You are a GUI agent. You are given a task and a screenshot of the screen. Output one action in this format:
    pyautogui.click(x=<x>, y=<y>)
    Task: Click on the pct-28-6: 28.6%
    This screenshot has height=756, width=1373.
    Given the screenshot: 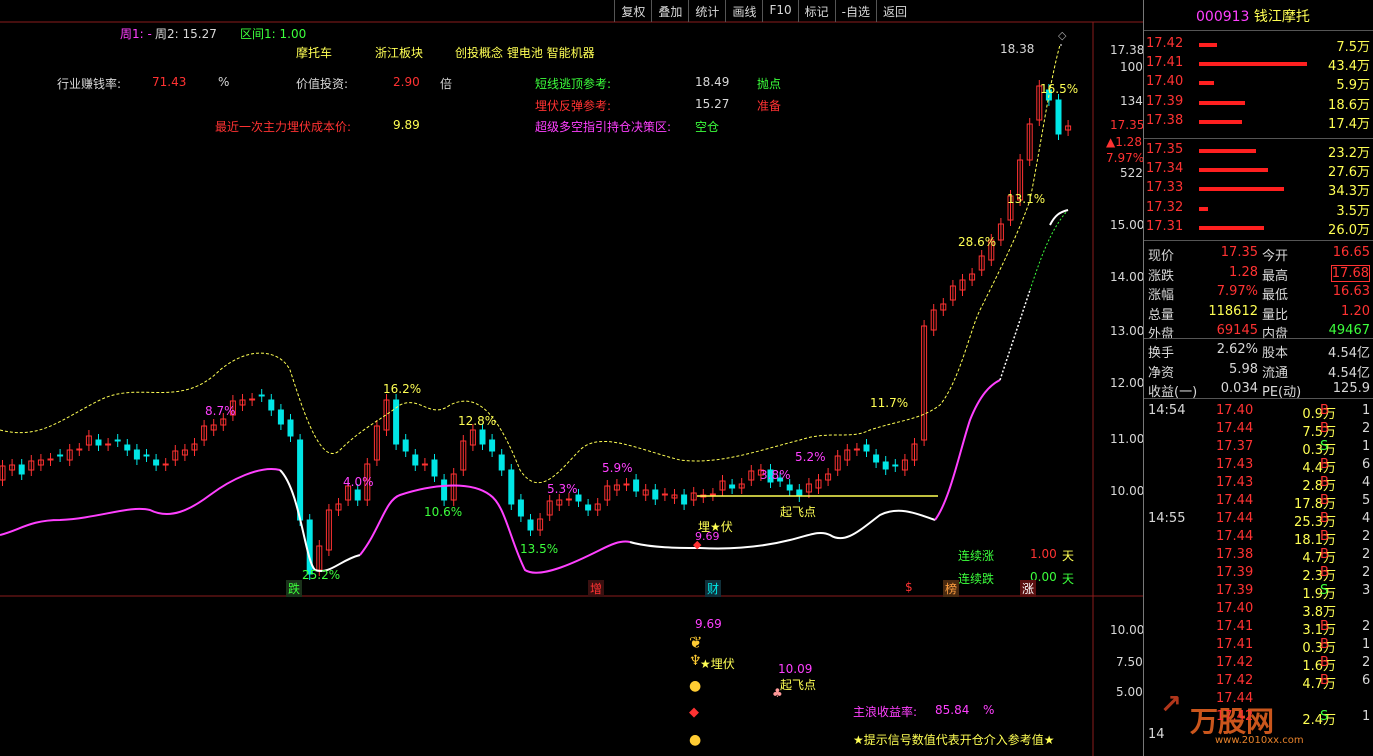 What is the action you would take?
    pyautogui.click(x=977, y=242)
    